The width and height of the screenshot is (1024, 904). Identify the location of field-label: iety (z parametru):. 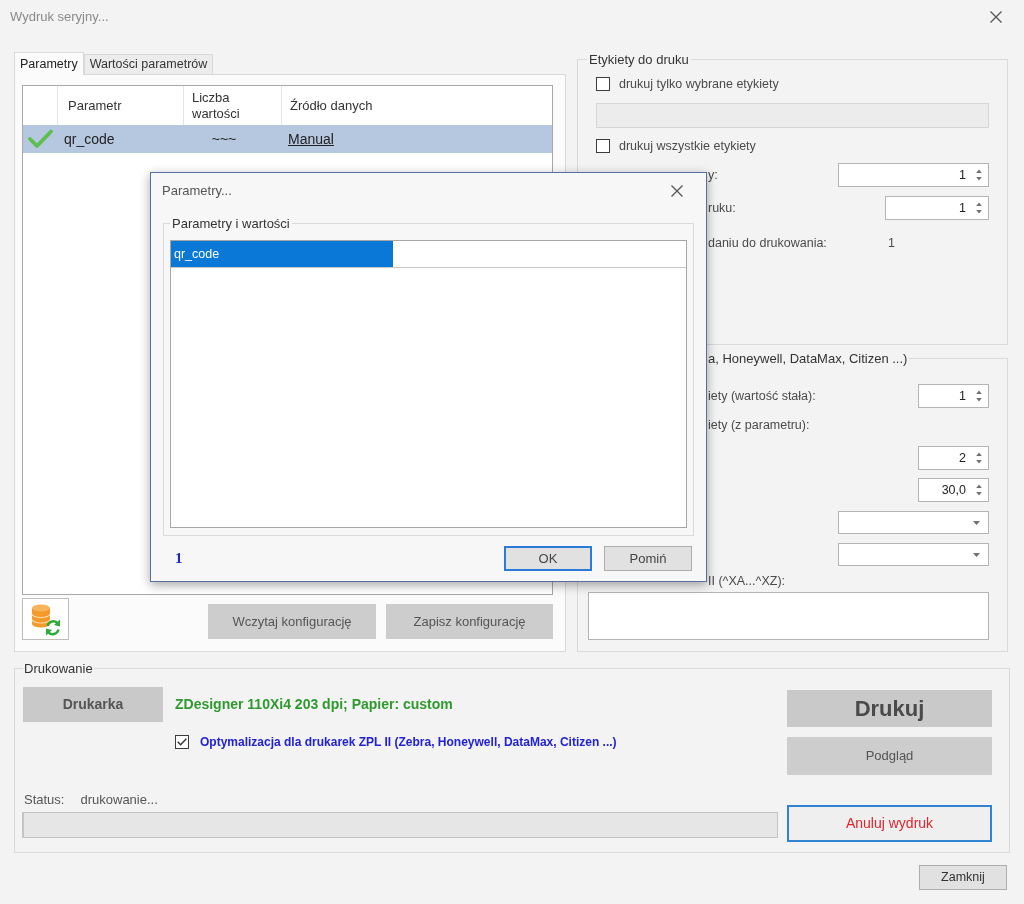
(759, 425).